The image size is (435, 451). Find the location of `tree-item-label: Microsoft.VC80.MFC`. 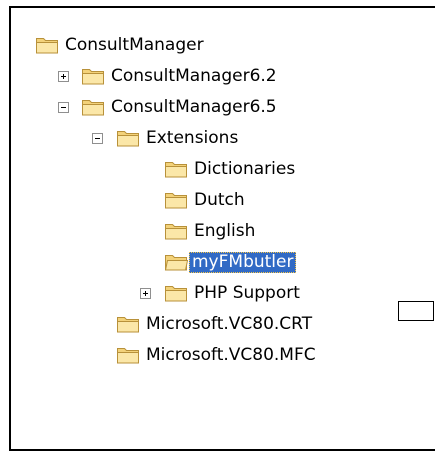

tree-item-label: Microsoft.VC80.MFC is located at coordinates (231, 355).